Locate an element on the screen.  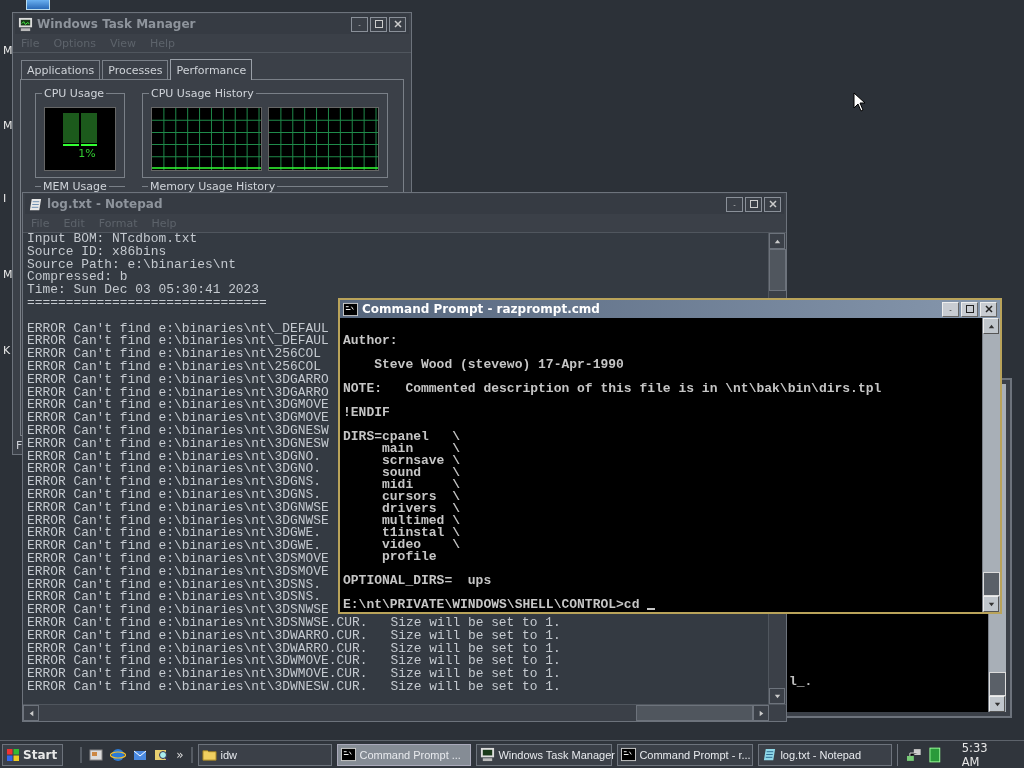
scrollbar is located at coordinates (404, 712).